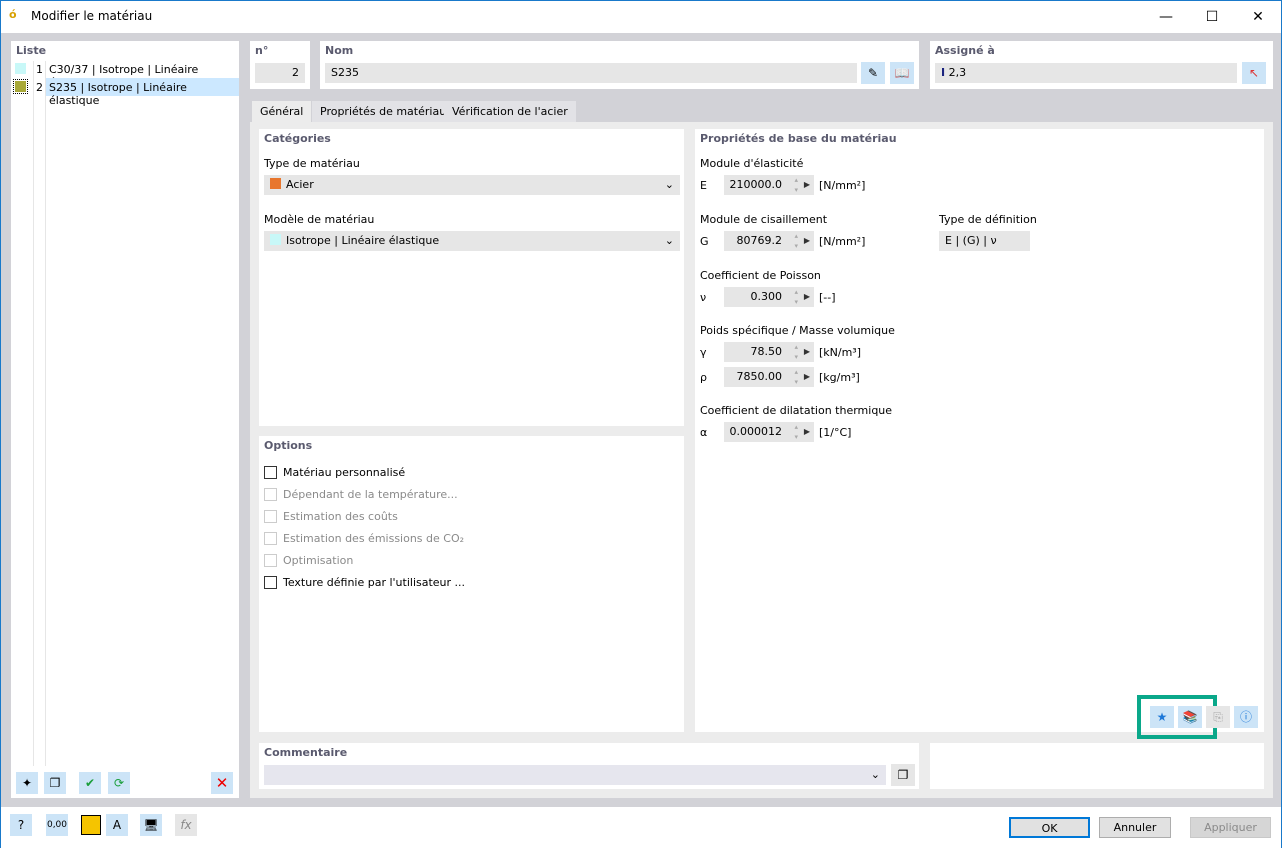 This screenshot has width=1282, height=848. What do you see at coordinates (91, 825) in the screenshot?
I see `color-icon` at bounding box center [91, 825].